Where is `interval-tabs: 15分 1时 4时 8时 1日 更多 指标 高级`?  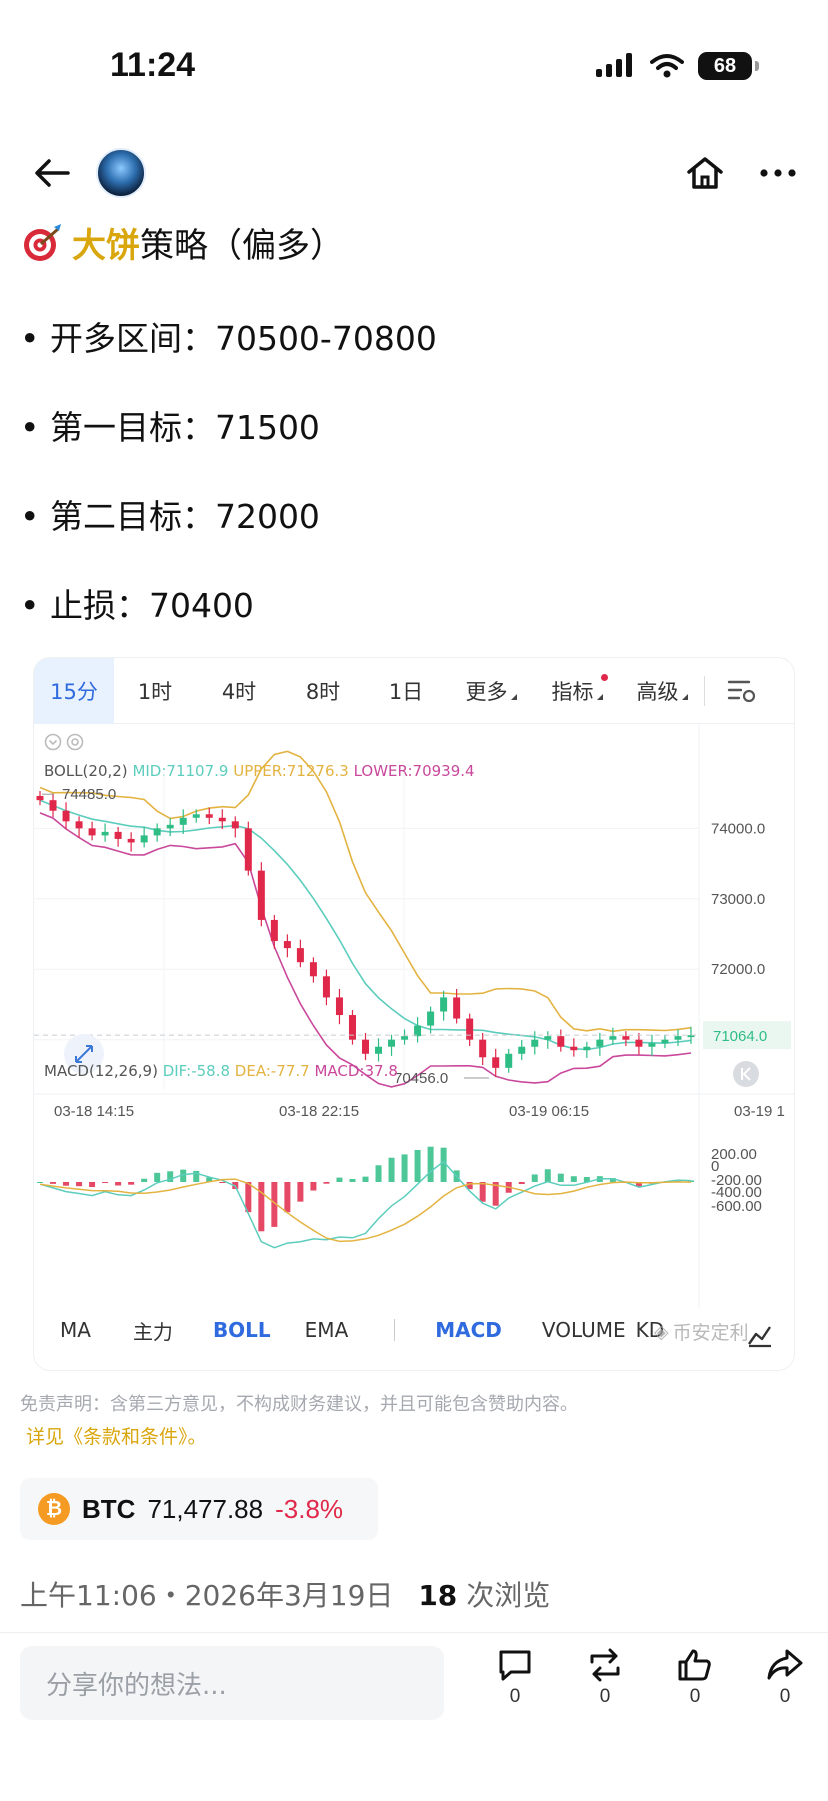
interval-tabs: 15分 1时 4时 8时 1日 更多 指标 高级 is located at coordinates (414, 691).